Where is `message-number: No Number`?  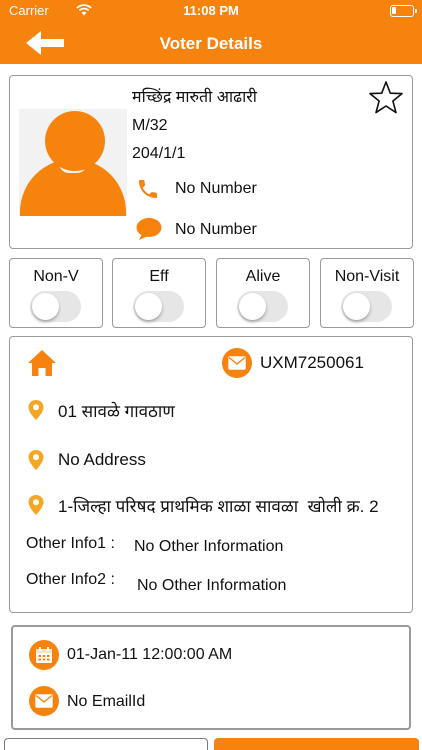
message-number: No Number is located at coordinates (216, 229).